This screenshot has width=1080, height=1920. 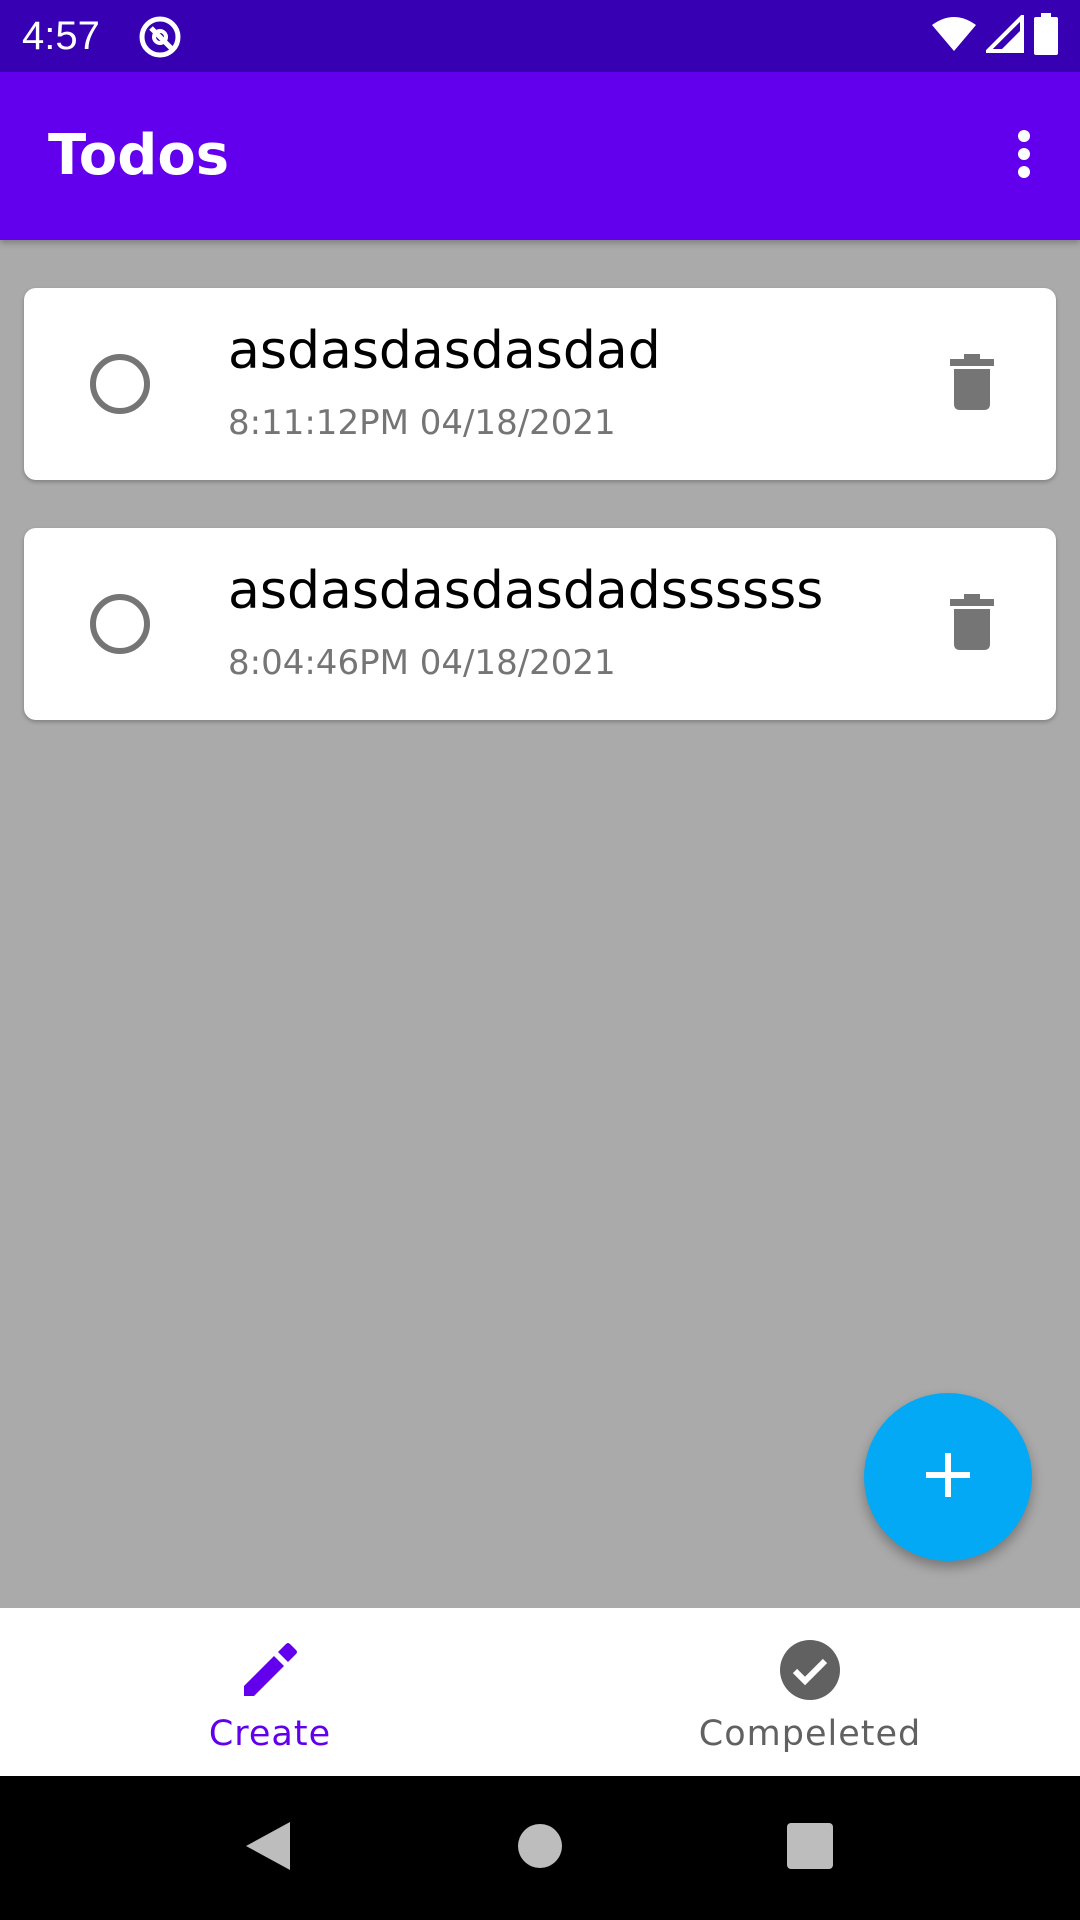 I want to click on back-icon, so click(x=268, y=1848).